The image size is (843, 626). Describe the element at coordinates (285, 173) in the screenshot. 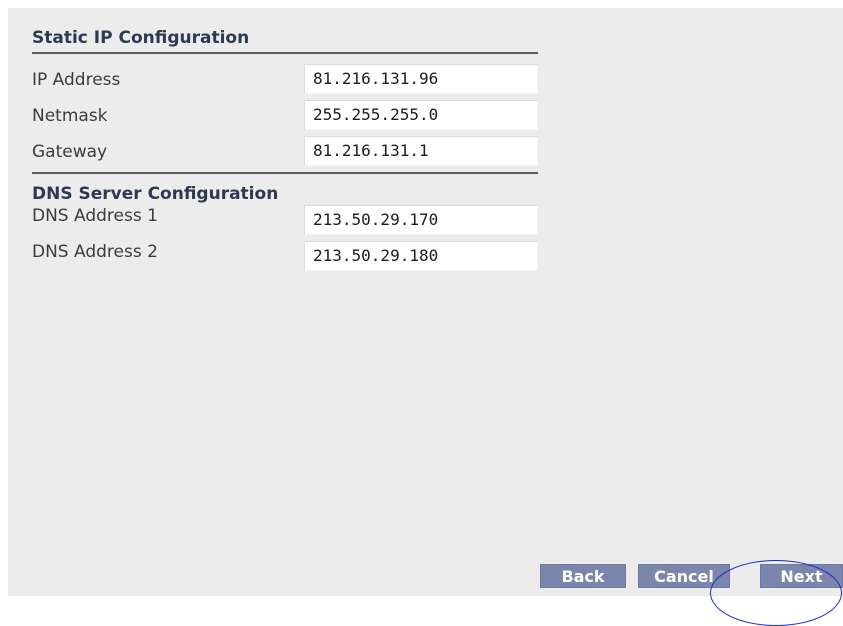

I see `dns-divider` at that location.